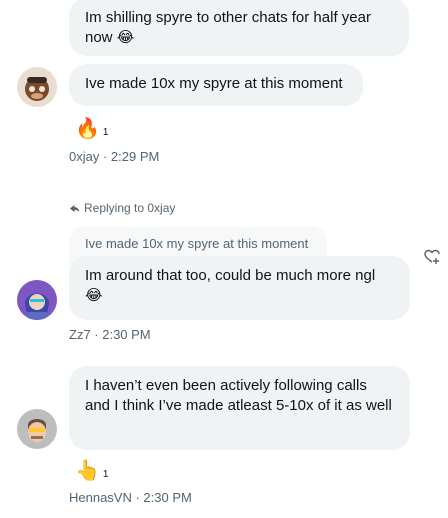 Image resolution: width=448 pixels, height=518 pixels. I want to click on reply-label: Replying to 0xjay, so click(122, 208).